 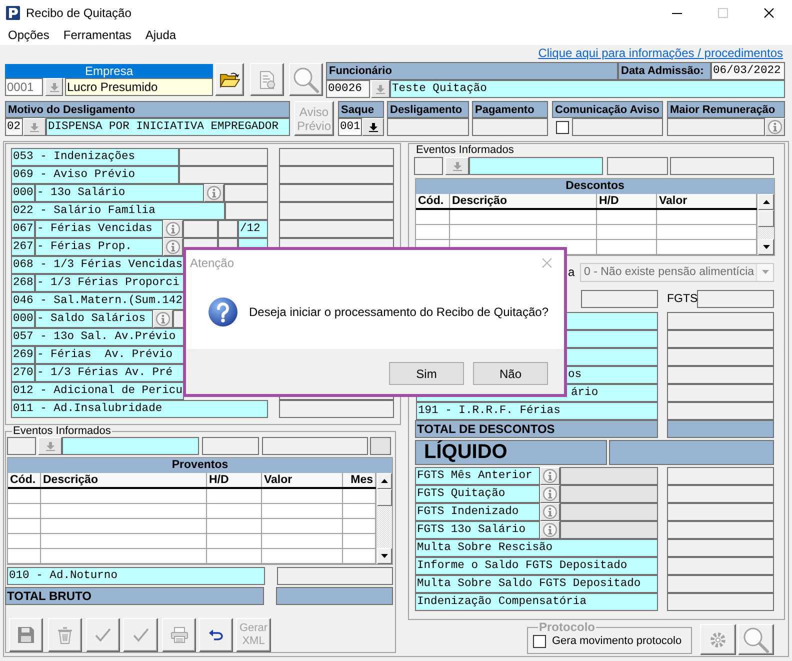 I want to click on help-link: Clique aqui para informações / procedimentos, so click(x=660, y=53).